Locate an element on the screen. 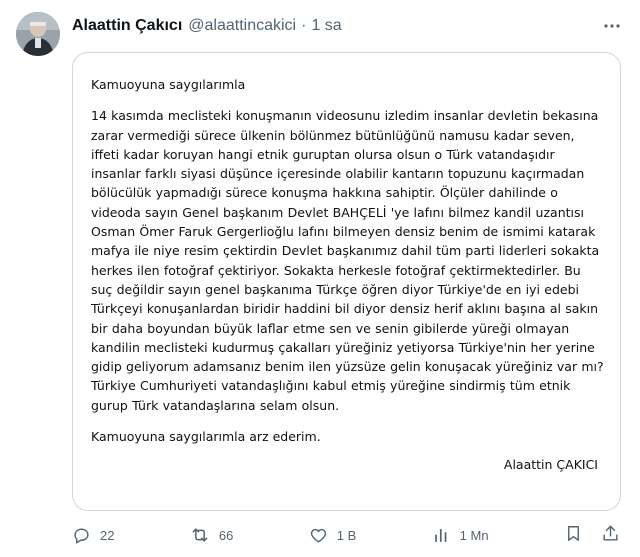  like-count: 1 B is located at coordinates (346, 535).